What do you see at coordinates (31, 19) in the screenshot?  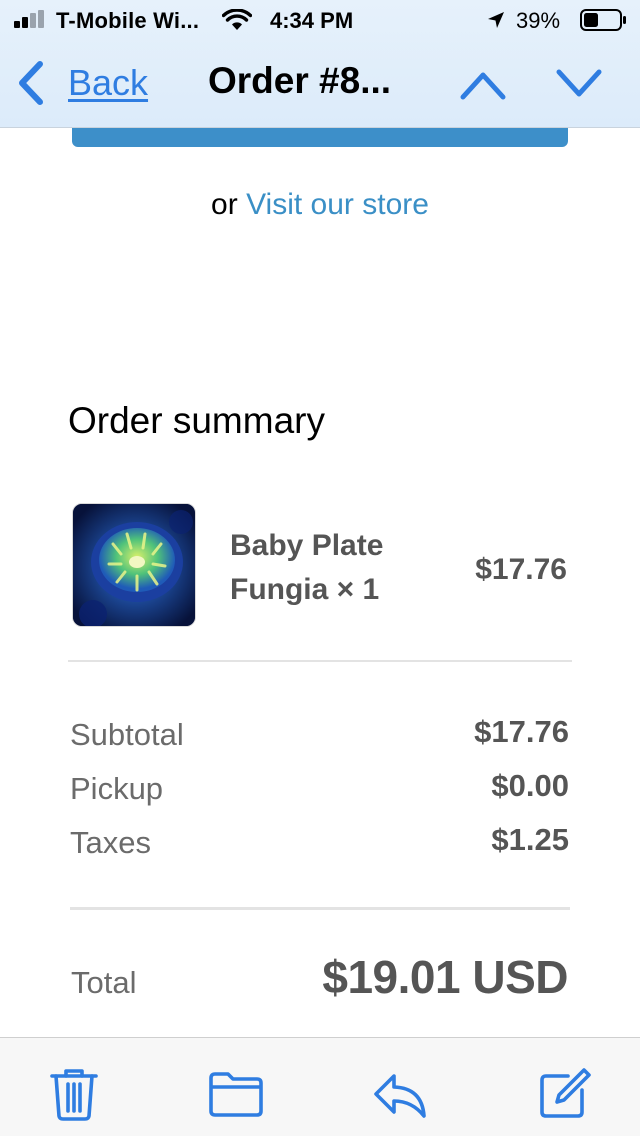 I see `signal-icon` at bounding box center [31, 19].